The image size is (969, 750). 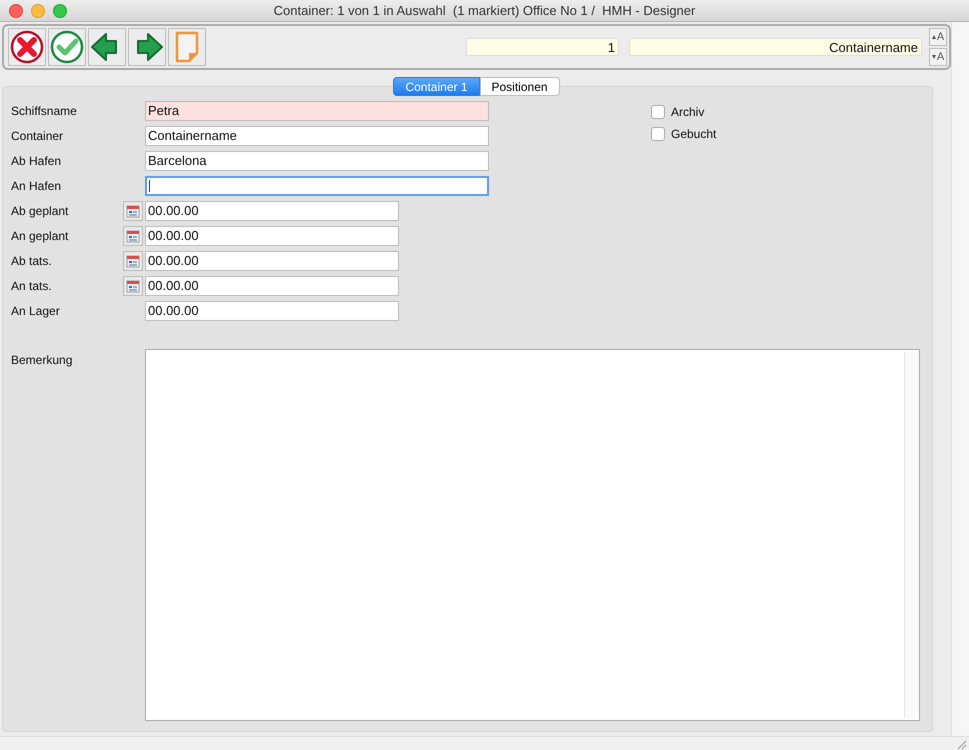 What do you see at coordinates (147, 47) in the screenshot?
I see `next-button` at bounding box center [147, 47].